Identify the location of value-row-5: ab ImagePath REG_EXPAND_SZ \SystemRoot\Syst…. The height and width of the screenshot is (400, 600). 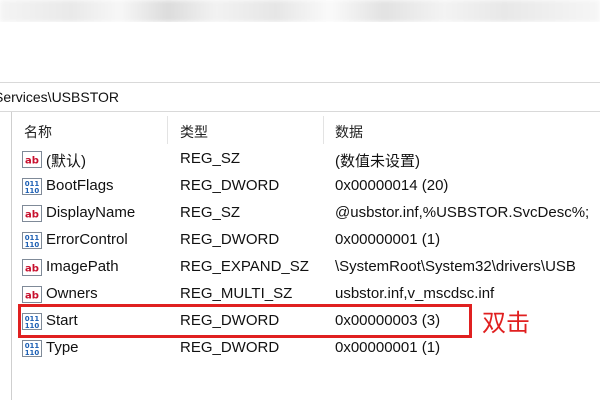
(306, 267).